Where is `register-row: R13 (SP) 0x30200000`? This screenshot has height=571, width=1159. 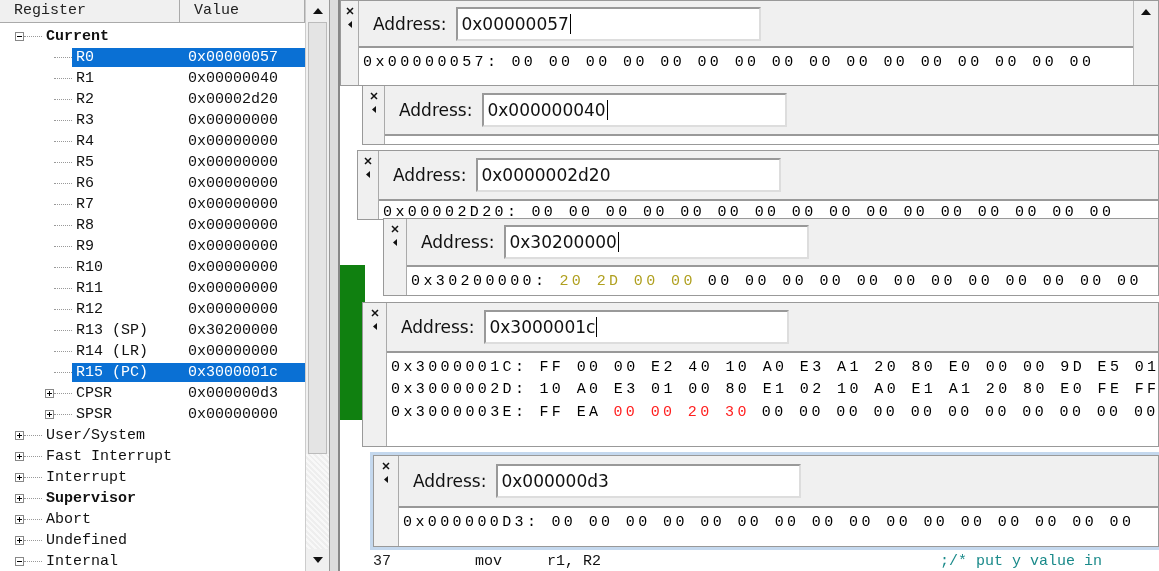 register-row: R13 (SP) 0x30200000 is located at coordinates (188, 330).